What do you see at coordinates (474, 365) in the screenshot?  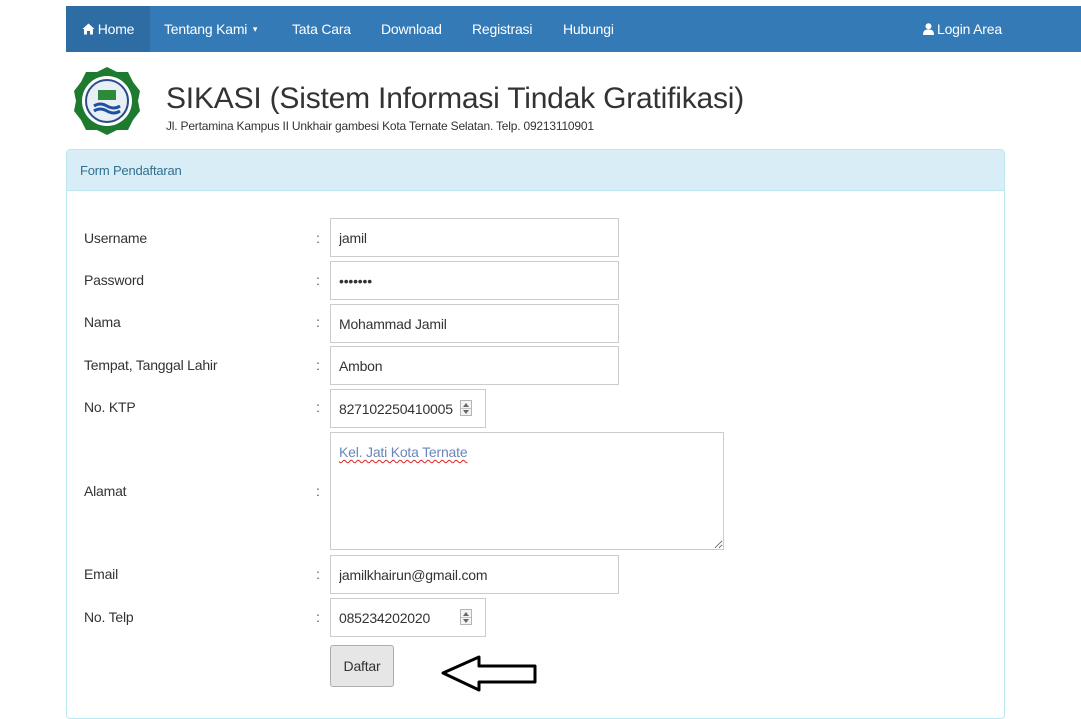 I see `ttl-input` at bounding box center [474, 365].